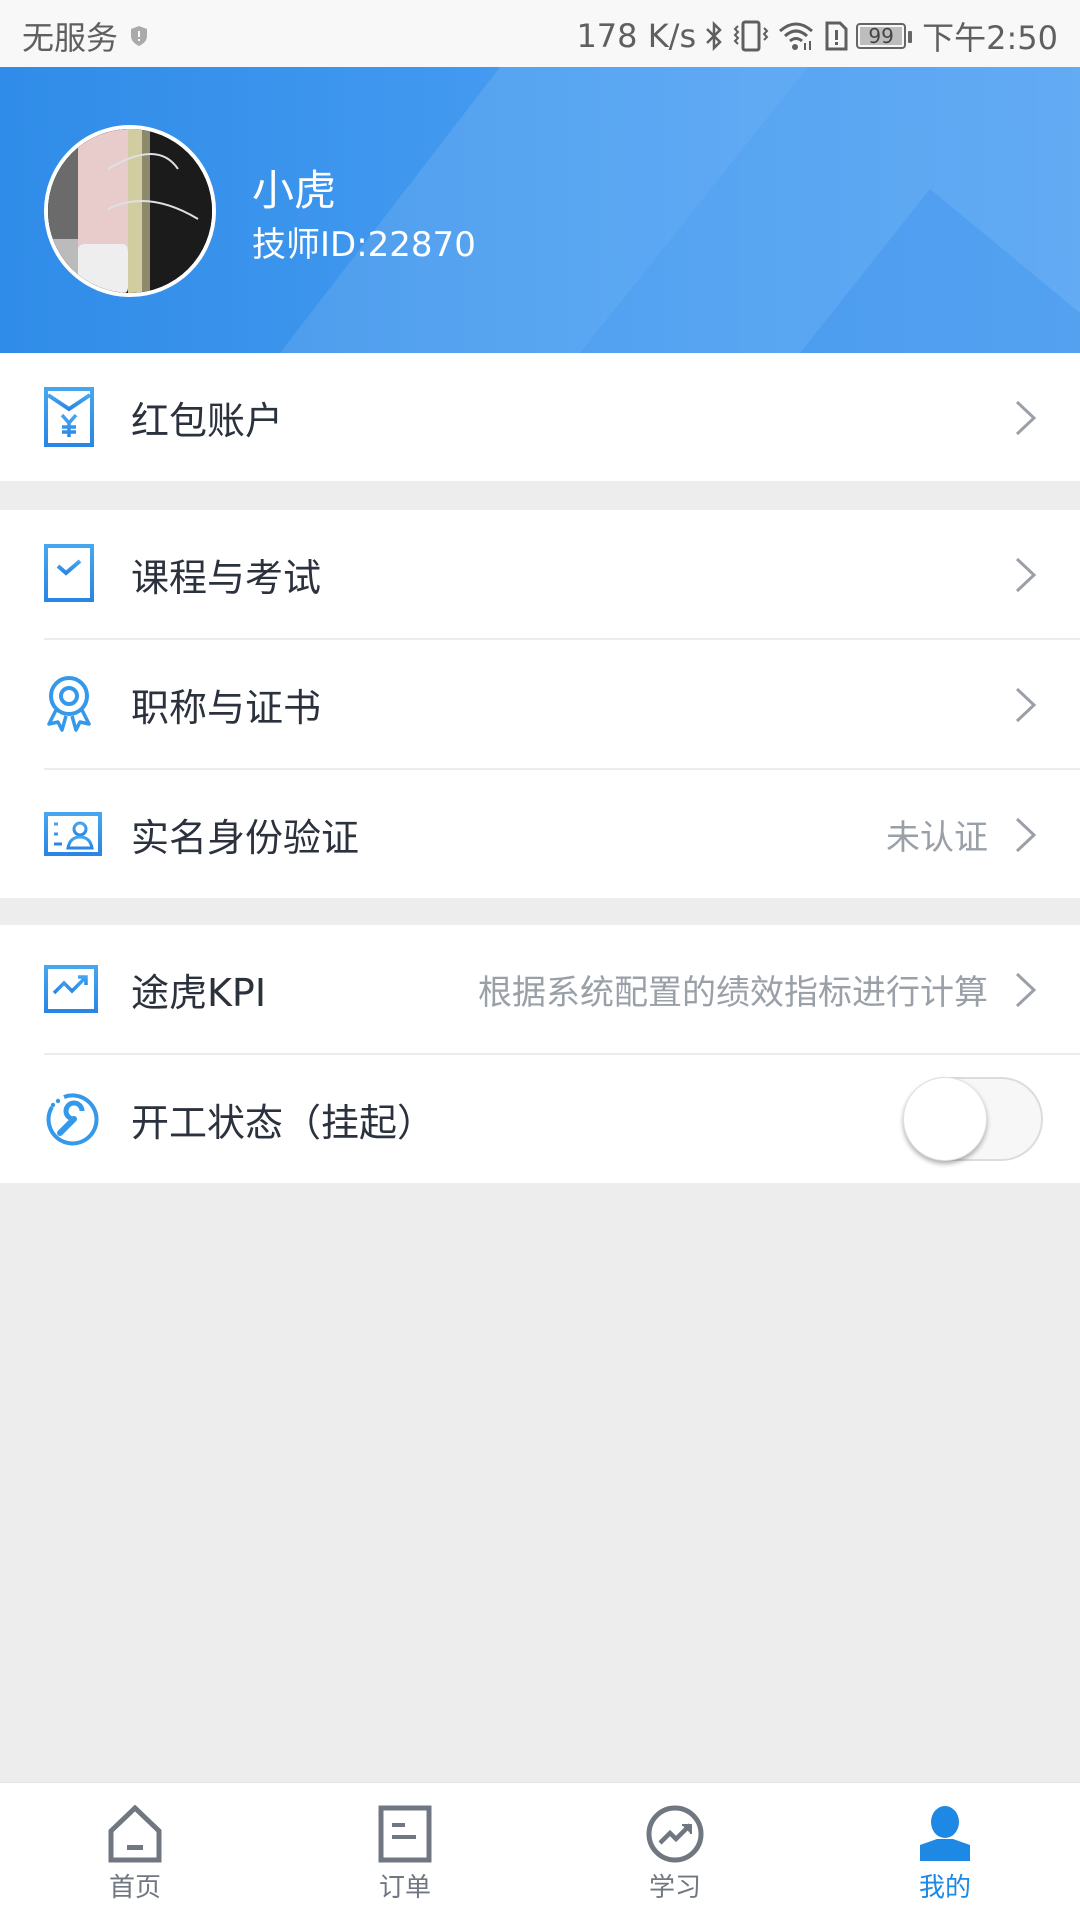  What do you see at coordinates (674, 1888) in the screenshot?
I see `nav-label: 学习` at bounding box center [674, 1888].